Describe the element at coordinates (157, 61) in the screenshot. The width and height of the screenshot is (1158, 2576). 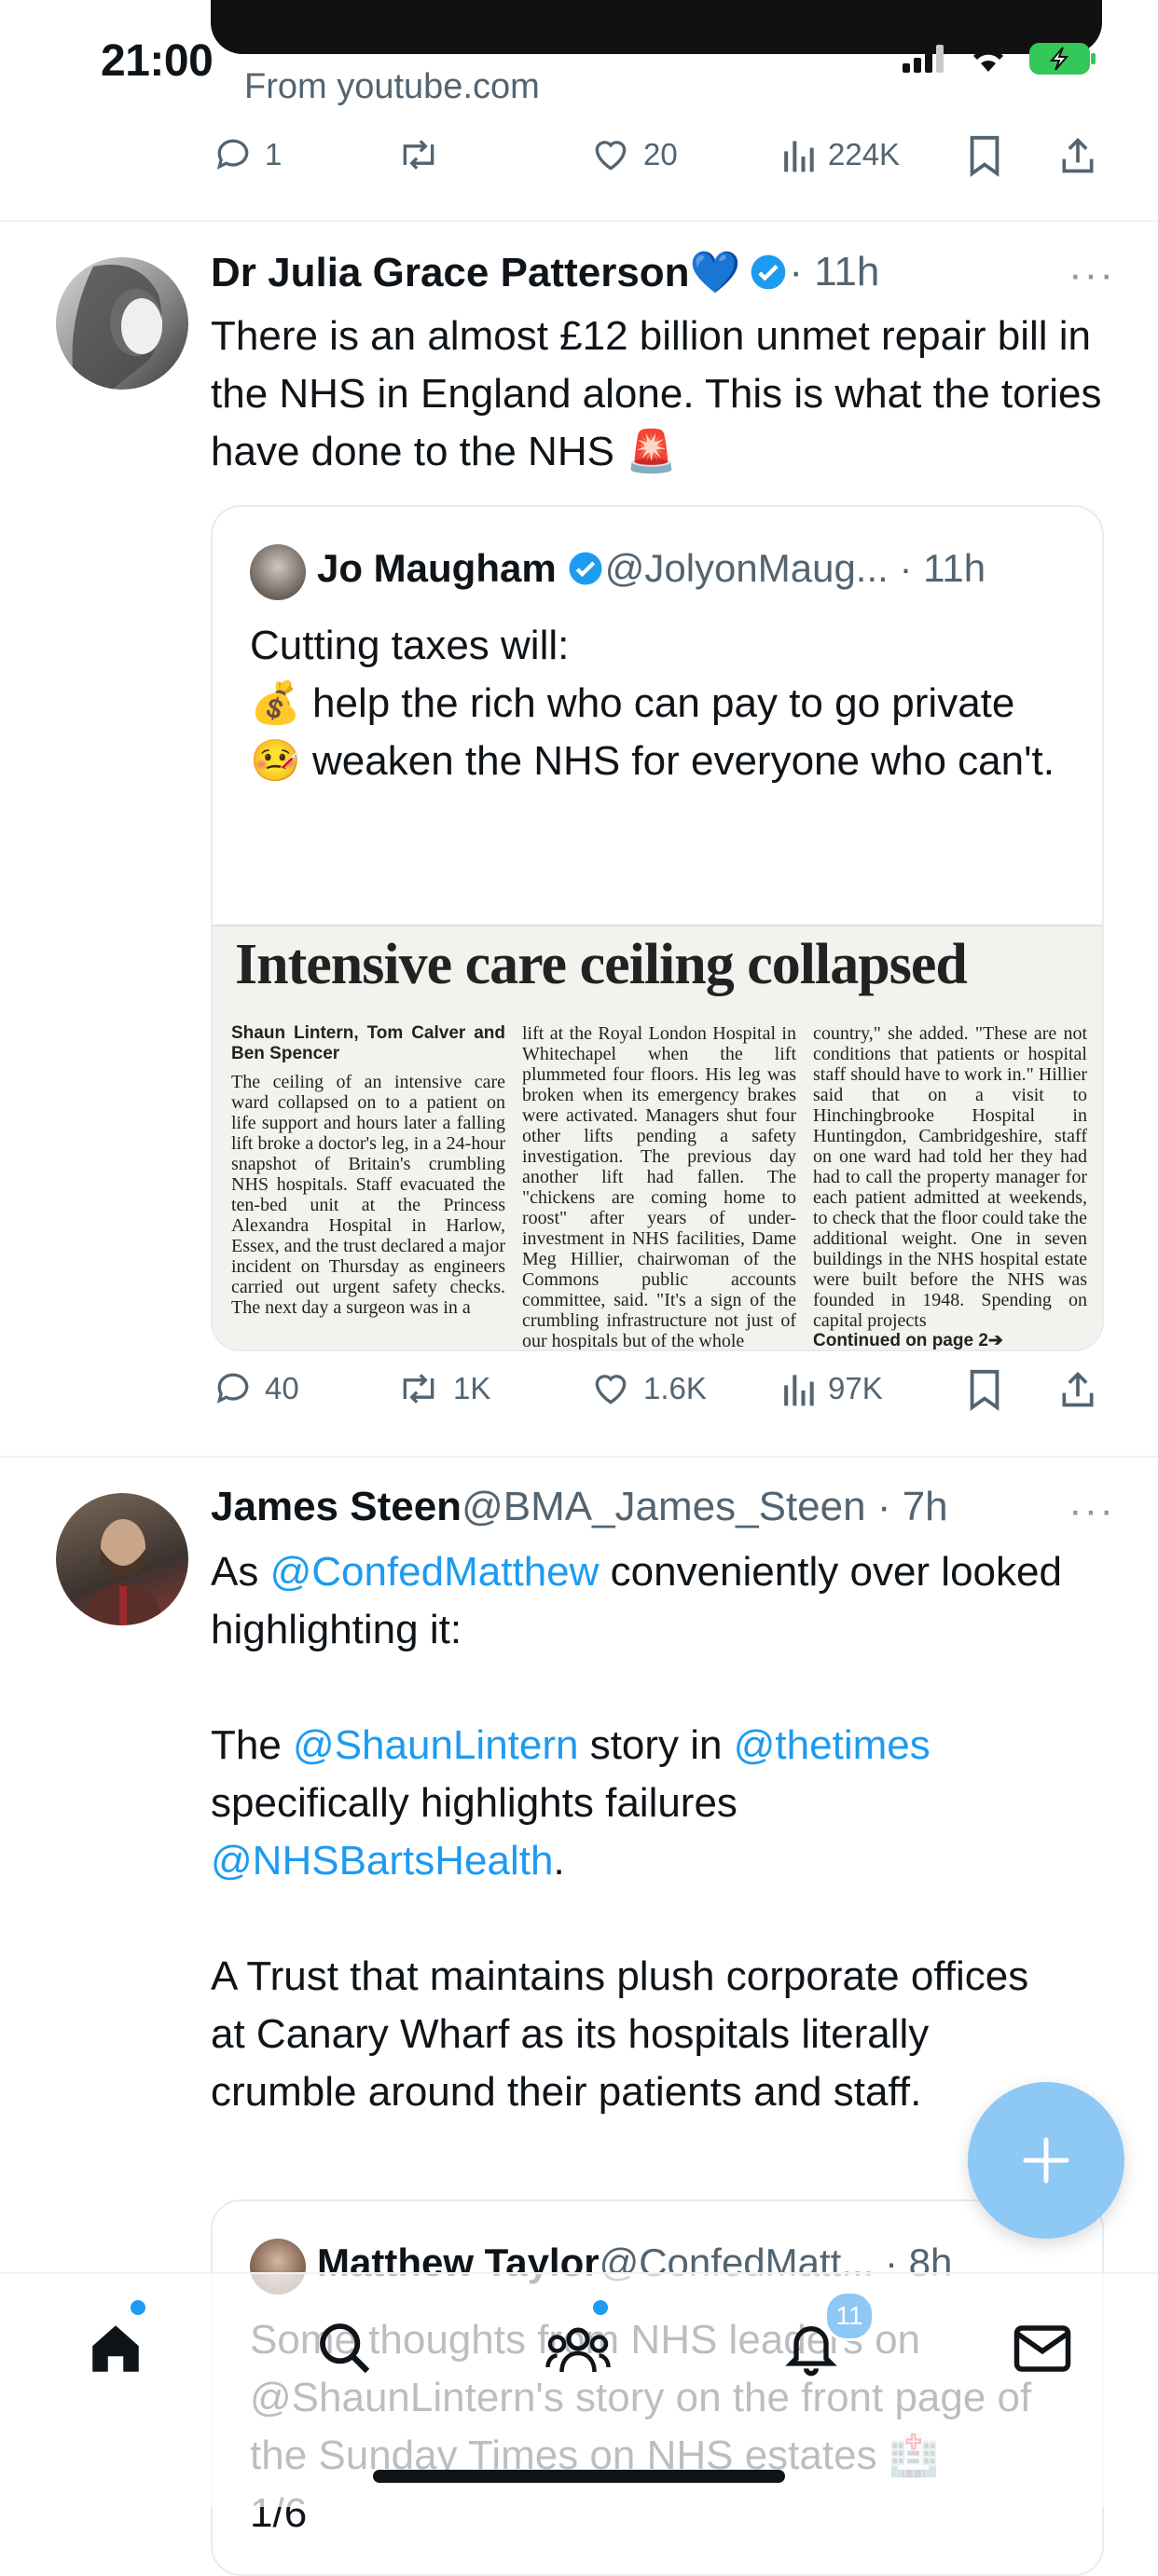
I see `status-time: 21:00` at that location.